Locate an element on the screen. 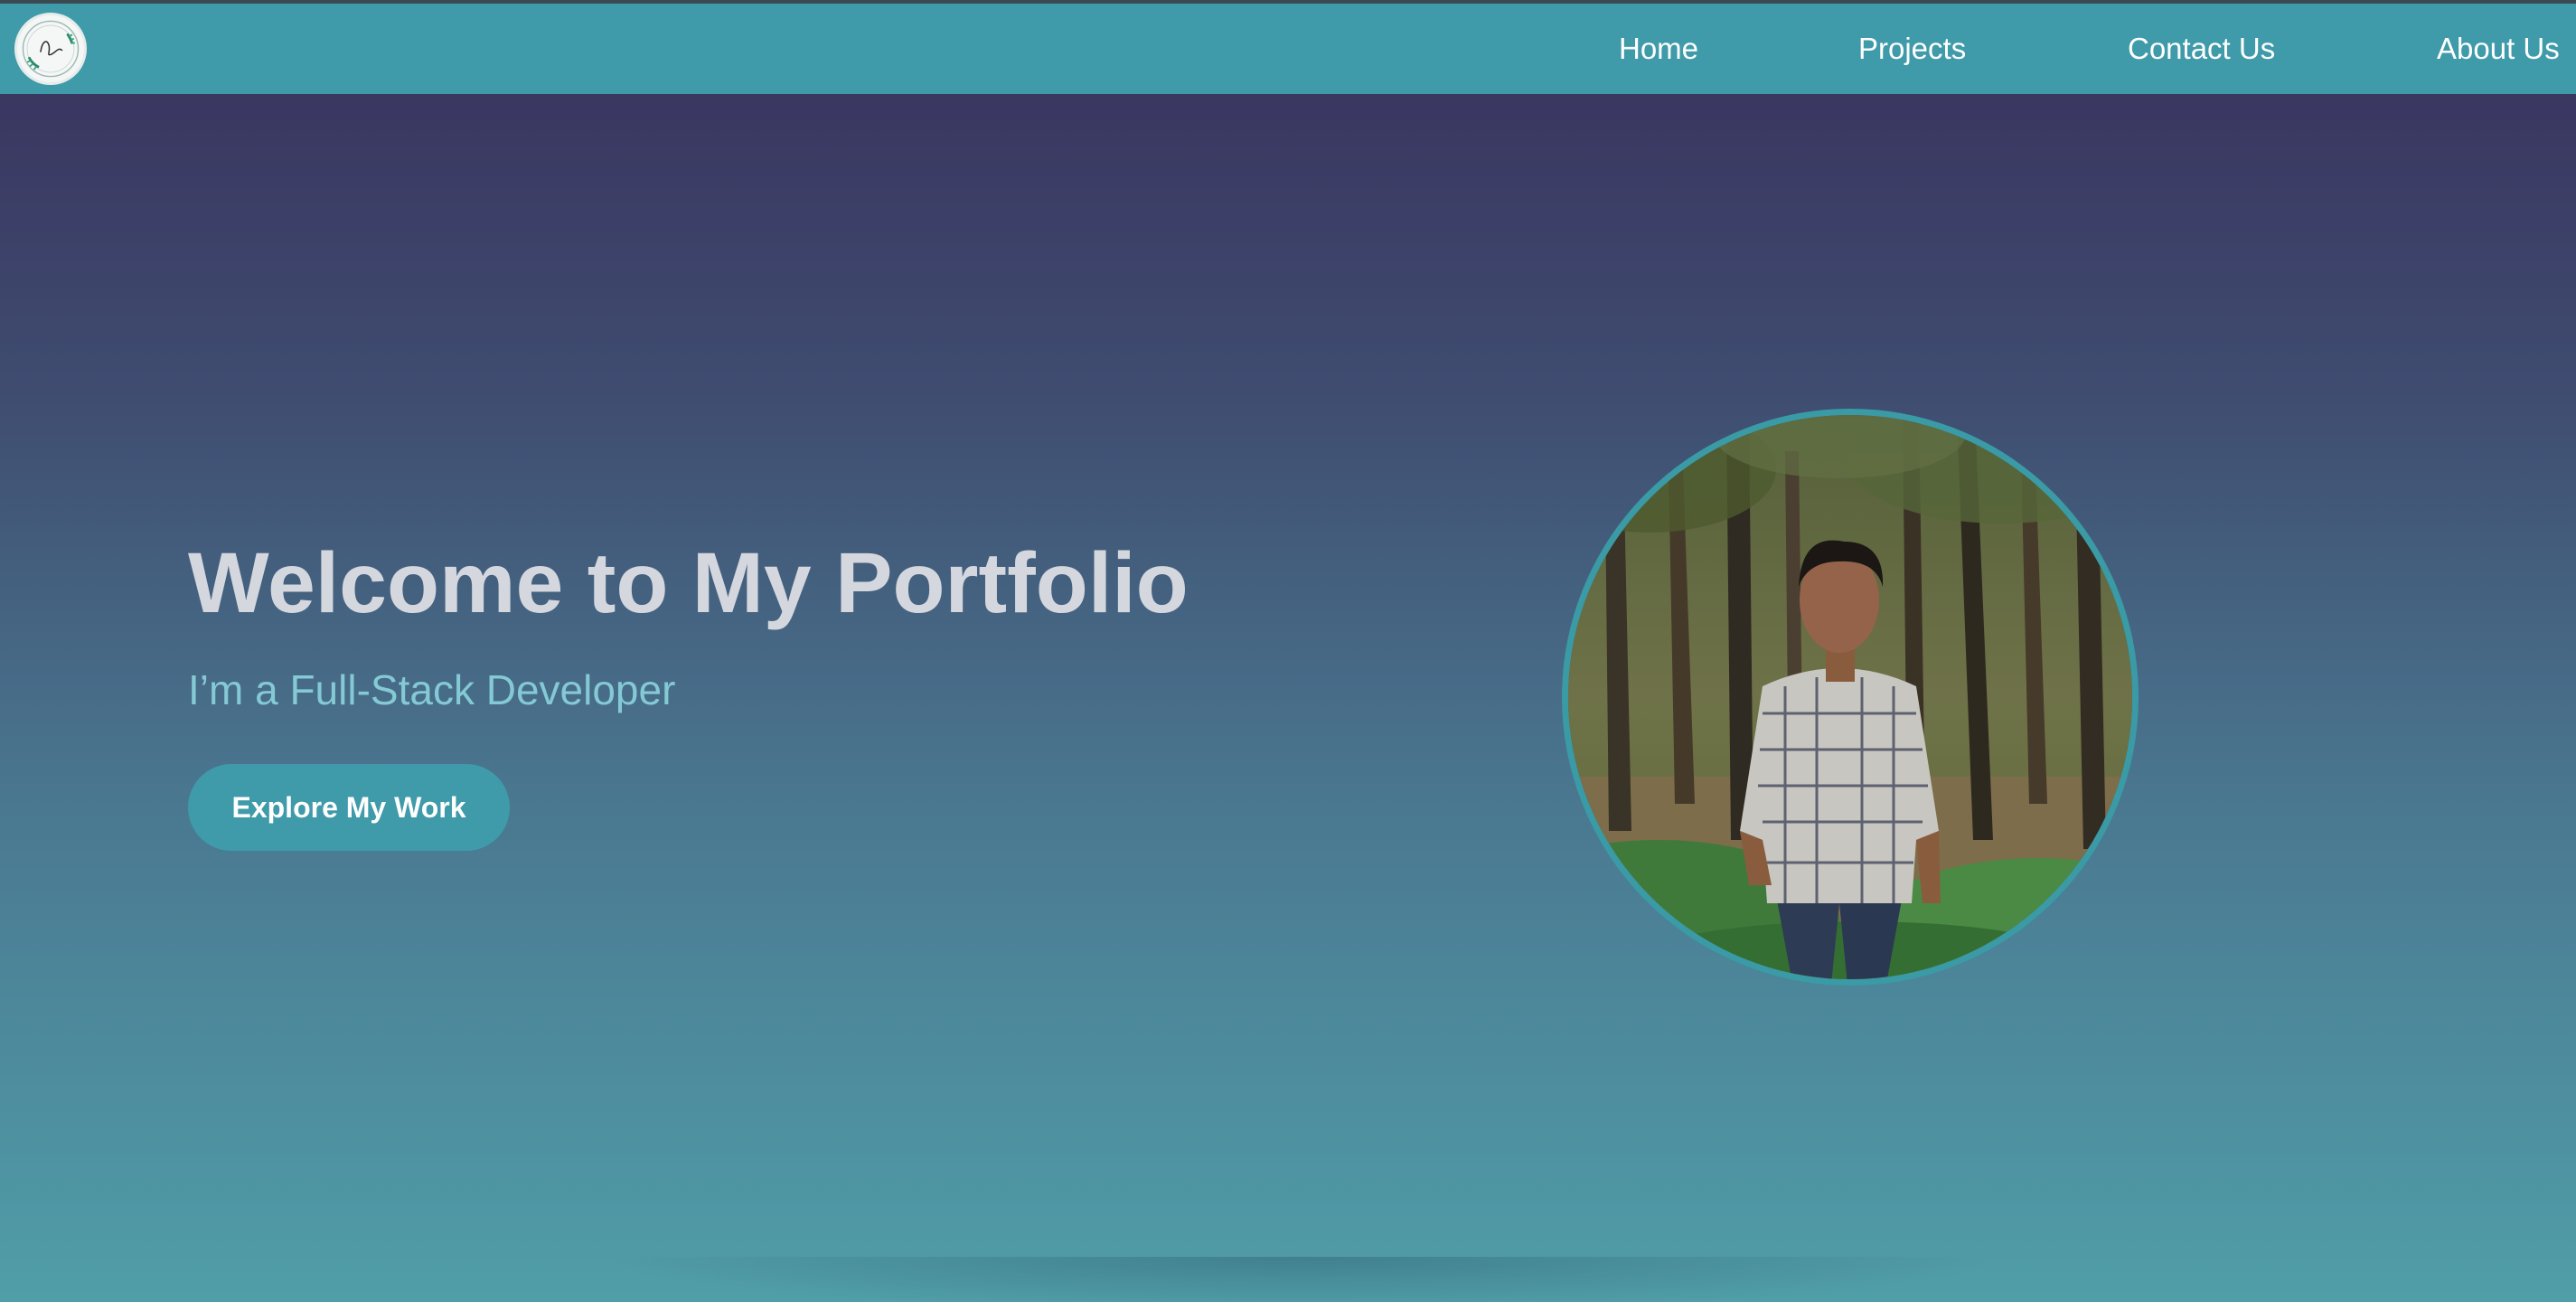 This screenshot has height=1302, width=2576. bottom-section-shadow is located at coordinates (1302, 1279).